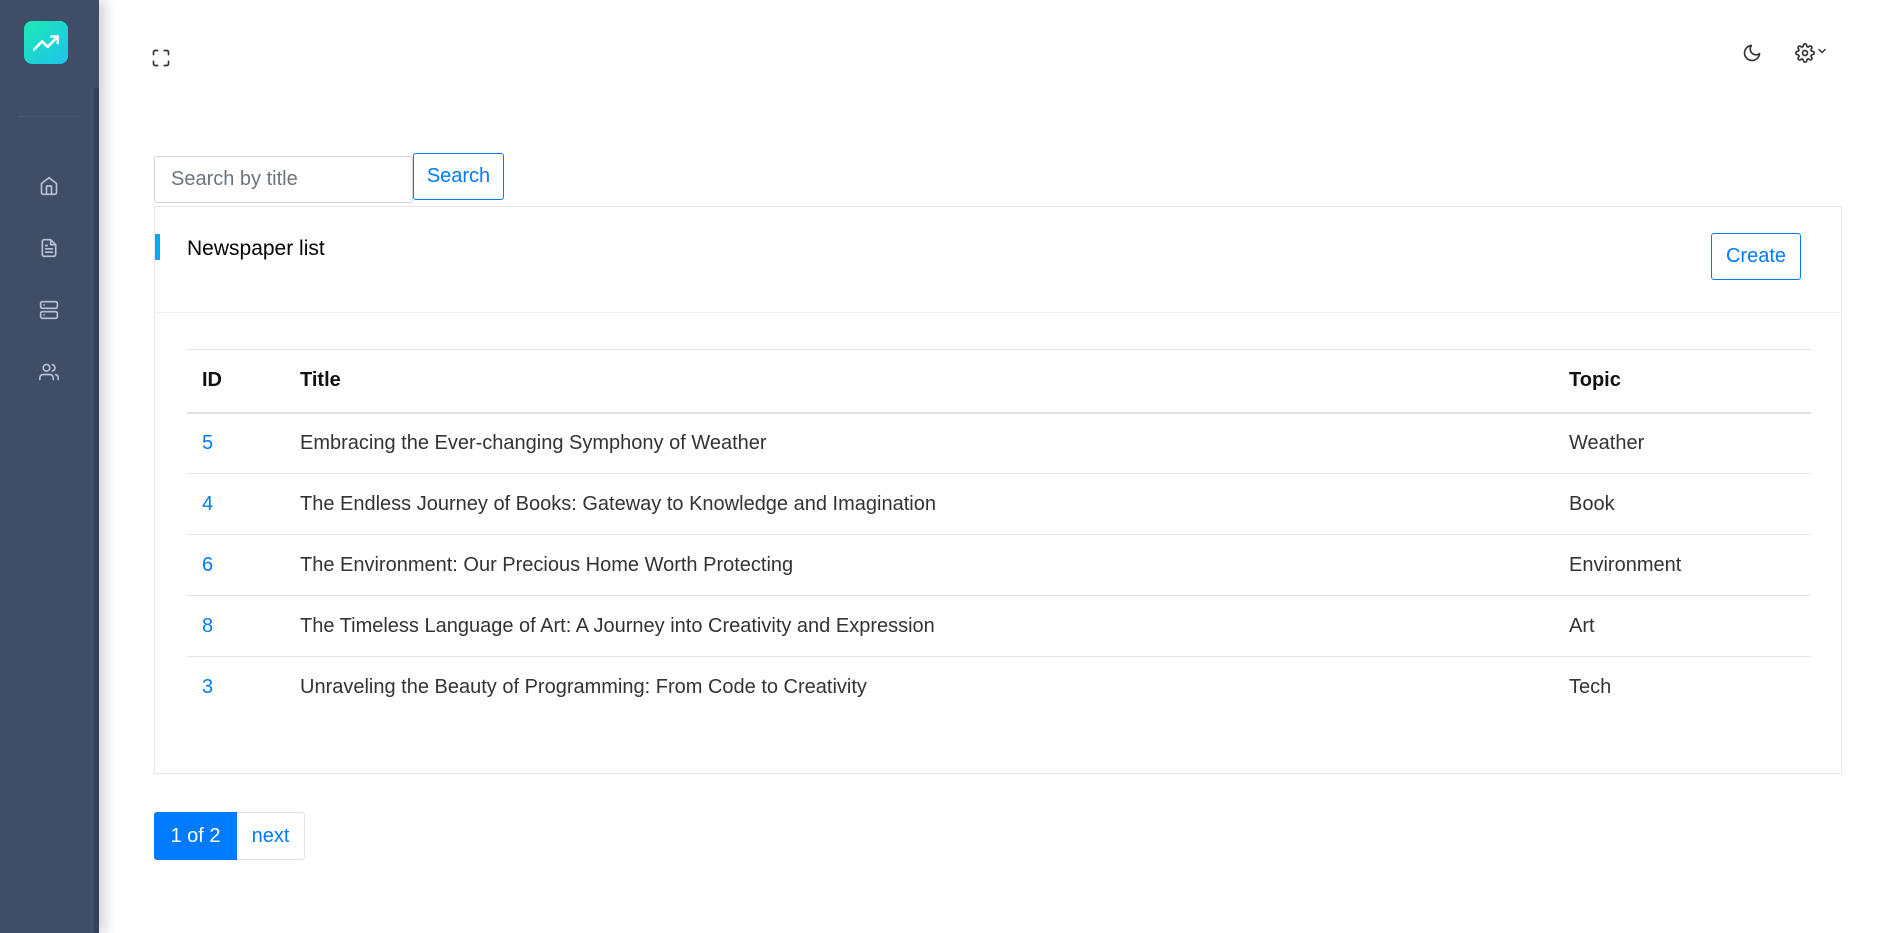  What do you see at coordinates (195, 836) in the screenshot?
I see `pagination-current-page: 1 of 2` at bounding box center [195, 836].